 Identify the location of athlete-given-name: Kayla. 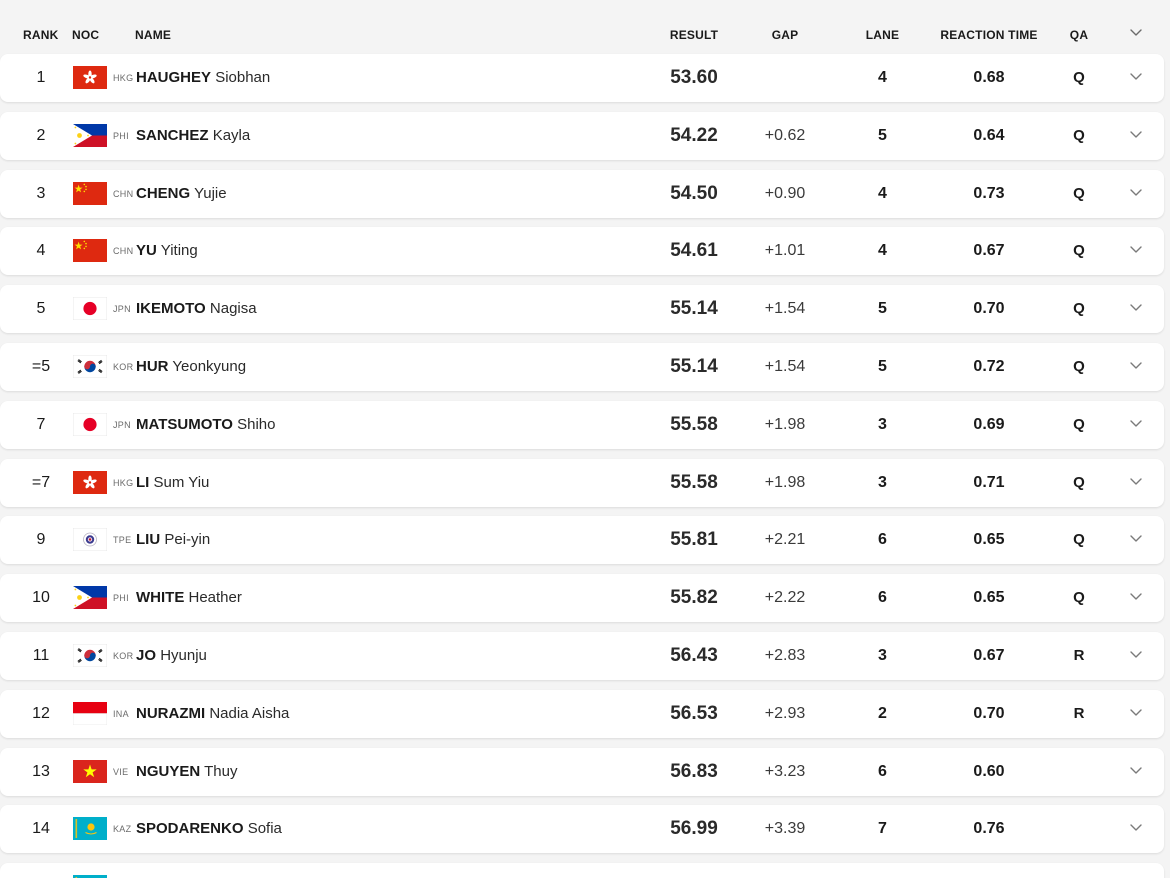
(231, 135).